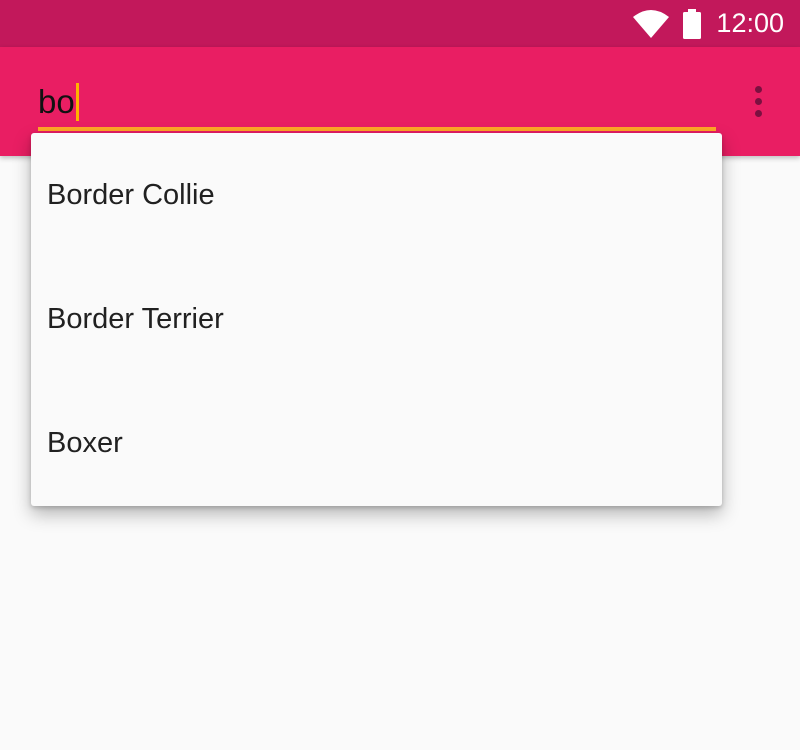 This screenshot has width=800, height=750. I want to click on status-bar: 12:00, so click(400, 23).